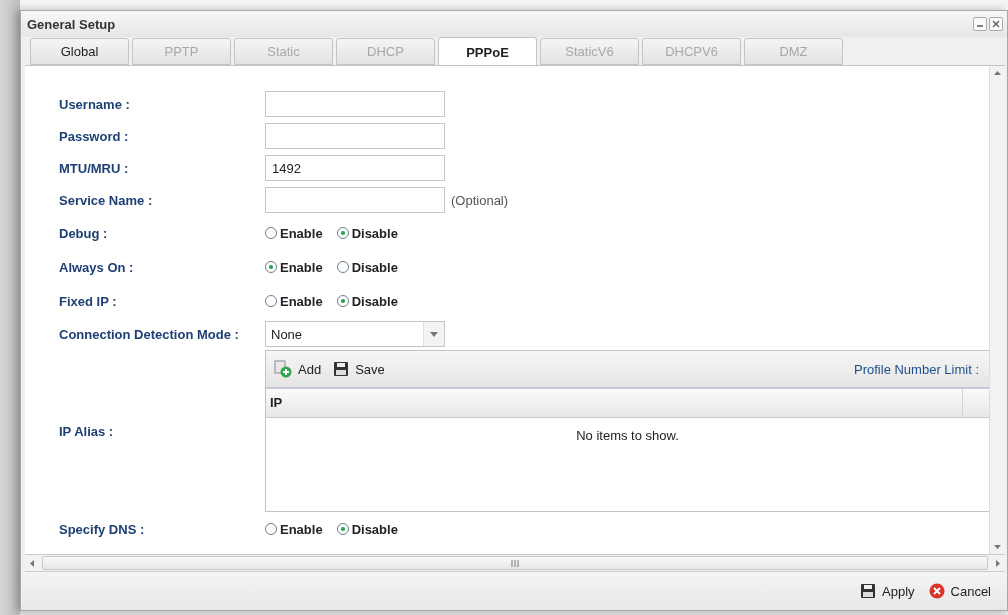  Describe the element at coordinates (980, 24) in the screenshot. I see `minimize-button` at that location.